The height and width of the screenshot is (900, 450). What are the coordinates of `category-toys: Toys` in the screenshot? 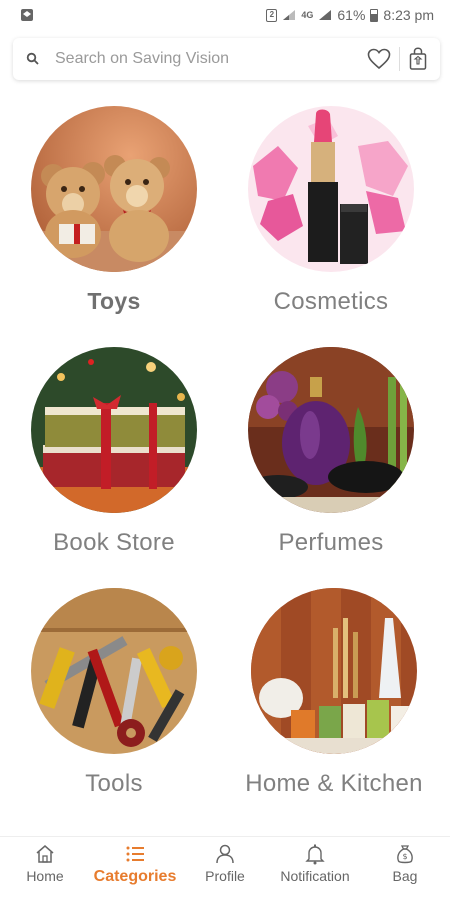 It's located at (114, 210).